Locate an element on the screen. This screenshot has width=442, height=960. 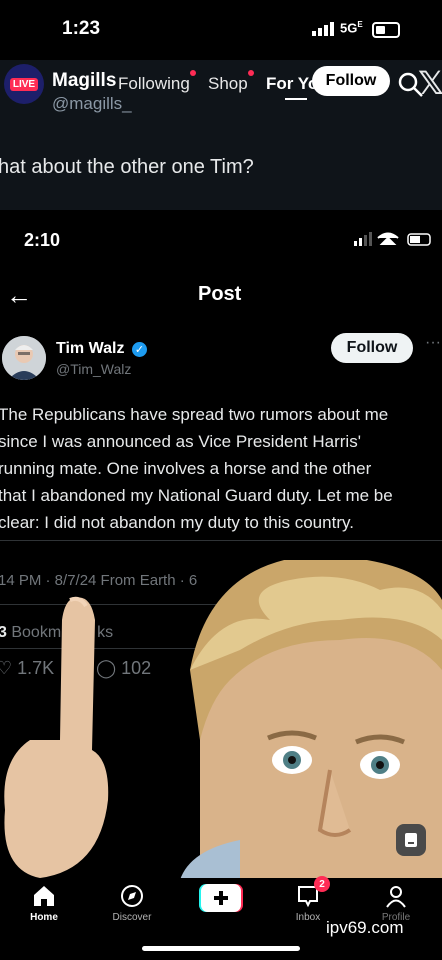
verified-badge-icon: ✓ is located at coordinates (139, 349).